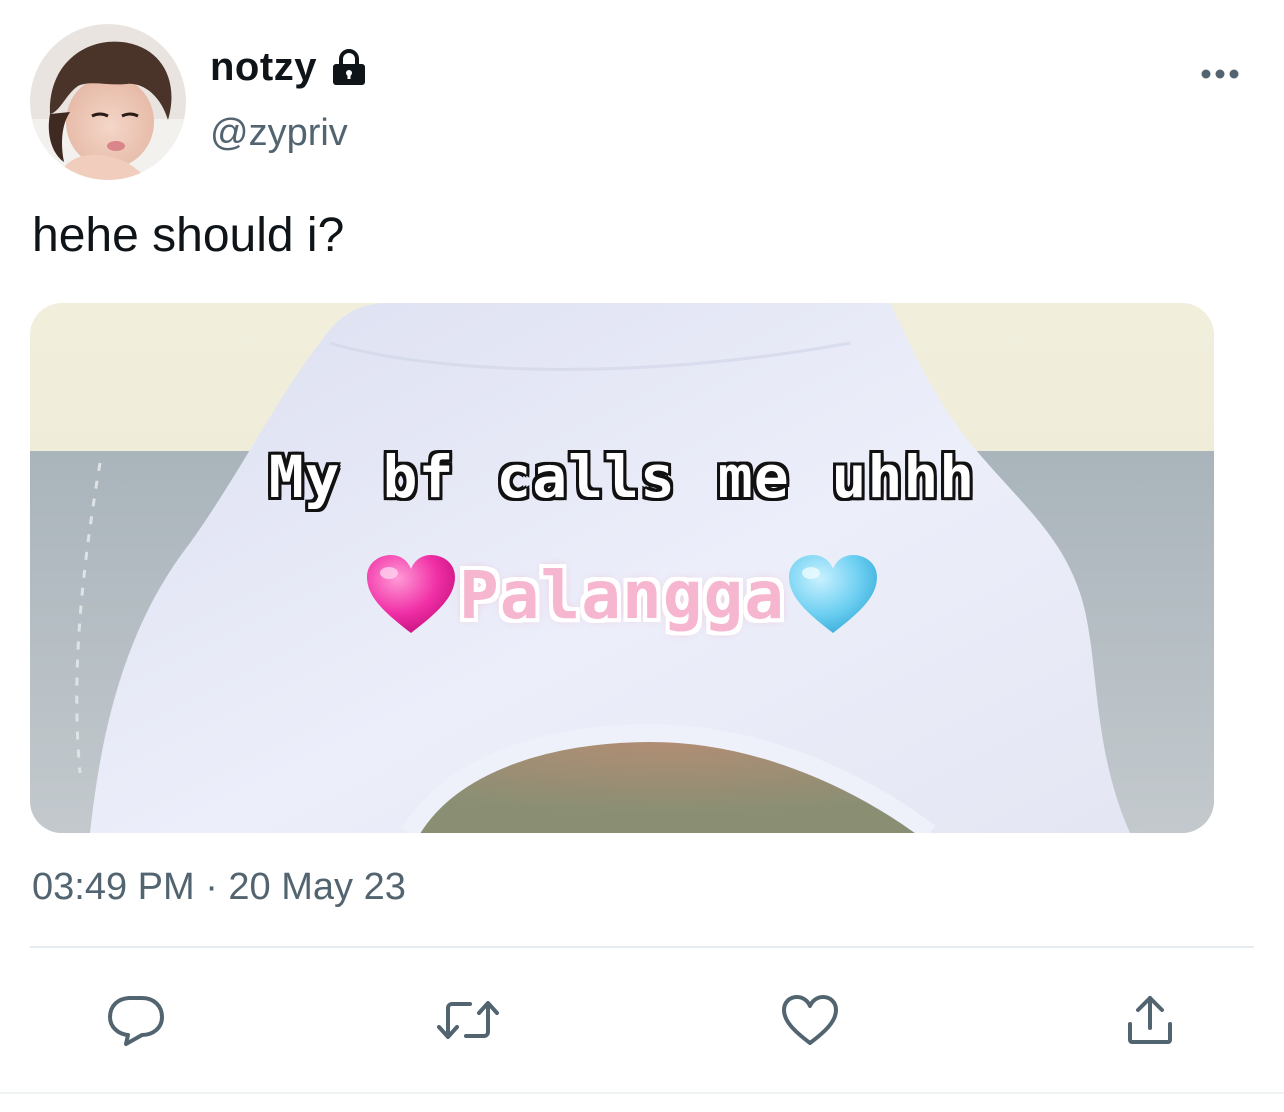 This screenshot has width=1284, height=1112. What do you see at coordinates (833, 595) in the screenshot?
I see `light-blue-heart-icon` at bounding box center [833, 595].